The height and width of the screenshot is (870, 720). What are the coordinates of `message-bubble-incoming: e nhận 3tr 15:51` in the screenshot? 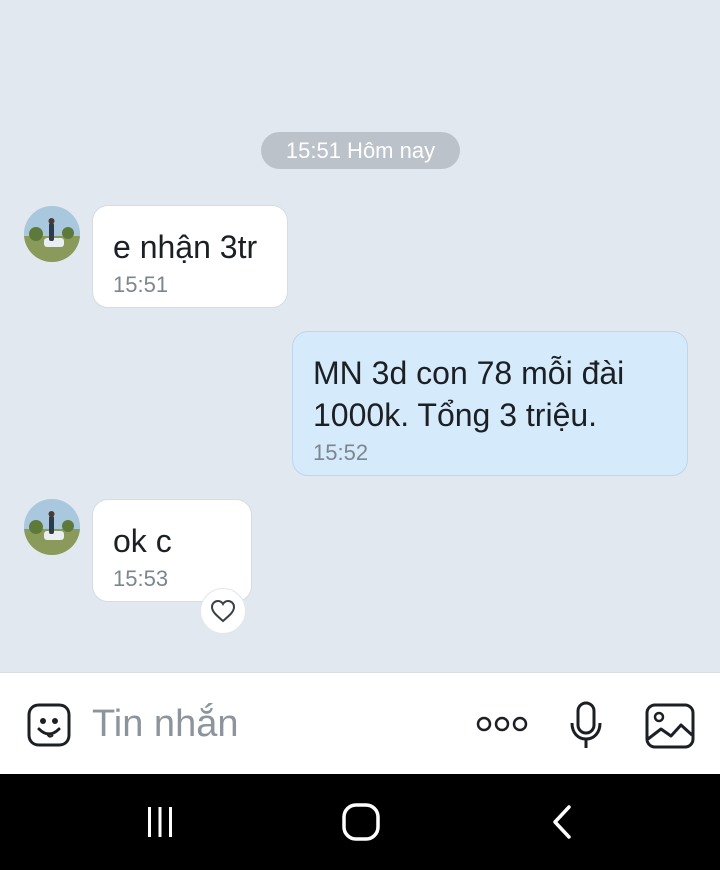 It's located at (190, 256).